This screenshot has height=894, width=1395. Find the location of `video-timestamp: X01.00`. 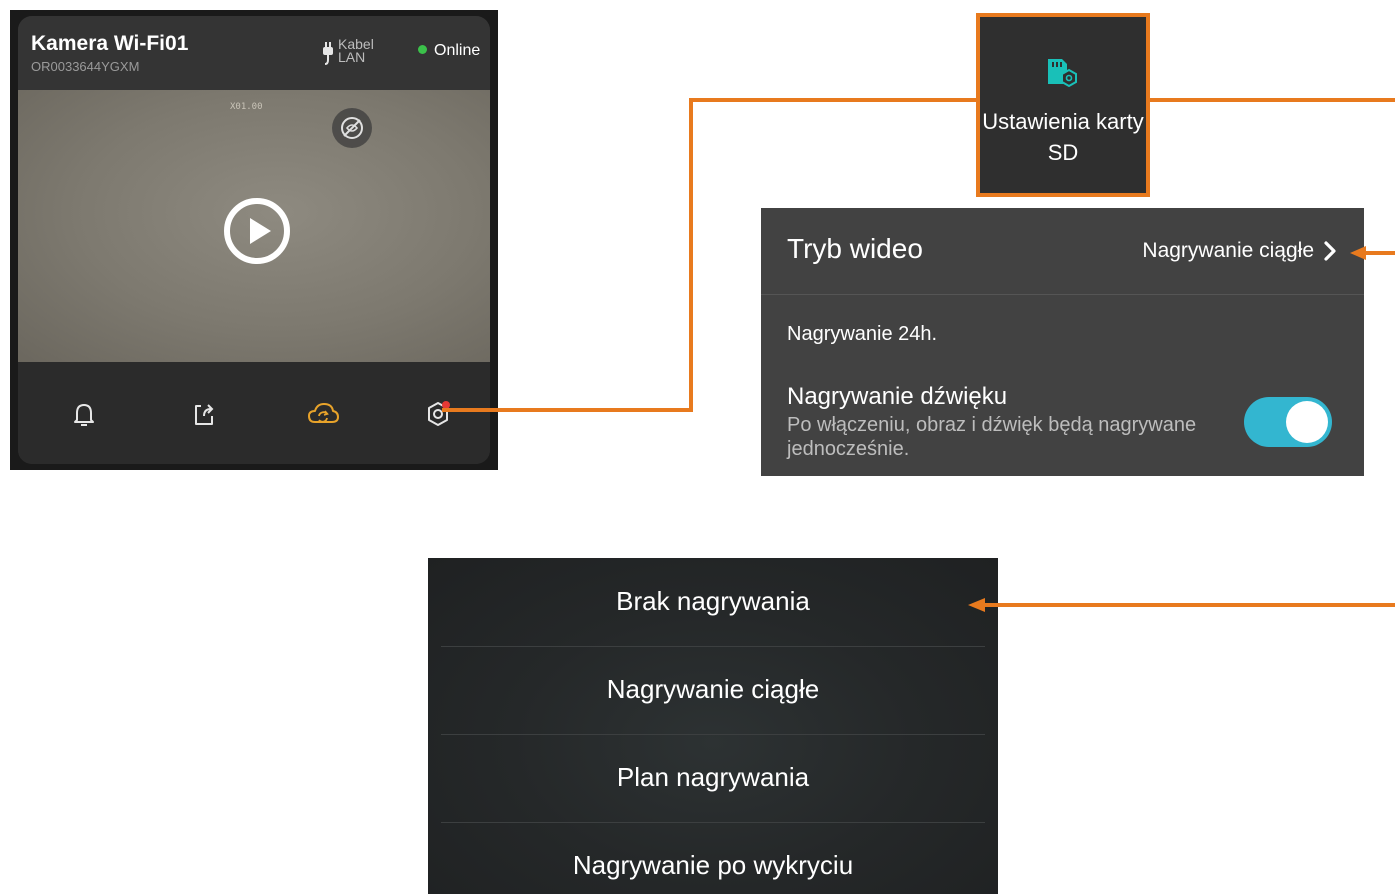

video-timestamp: X01.00 is located at coordinates (246, 107).